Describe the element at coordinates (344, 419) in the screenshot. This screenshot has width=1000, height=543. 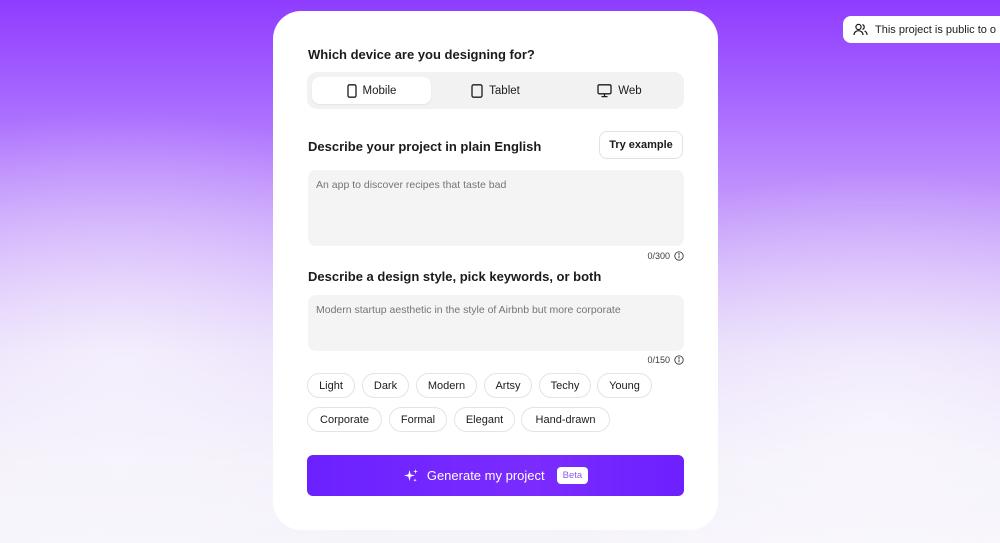
I see `keyword-chip-corporate: Corporate` at that location.